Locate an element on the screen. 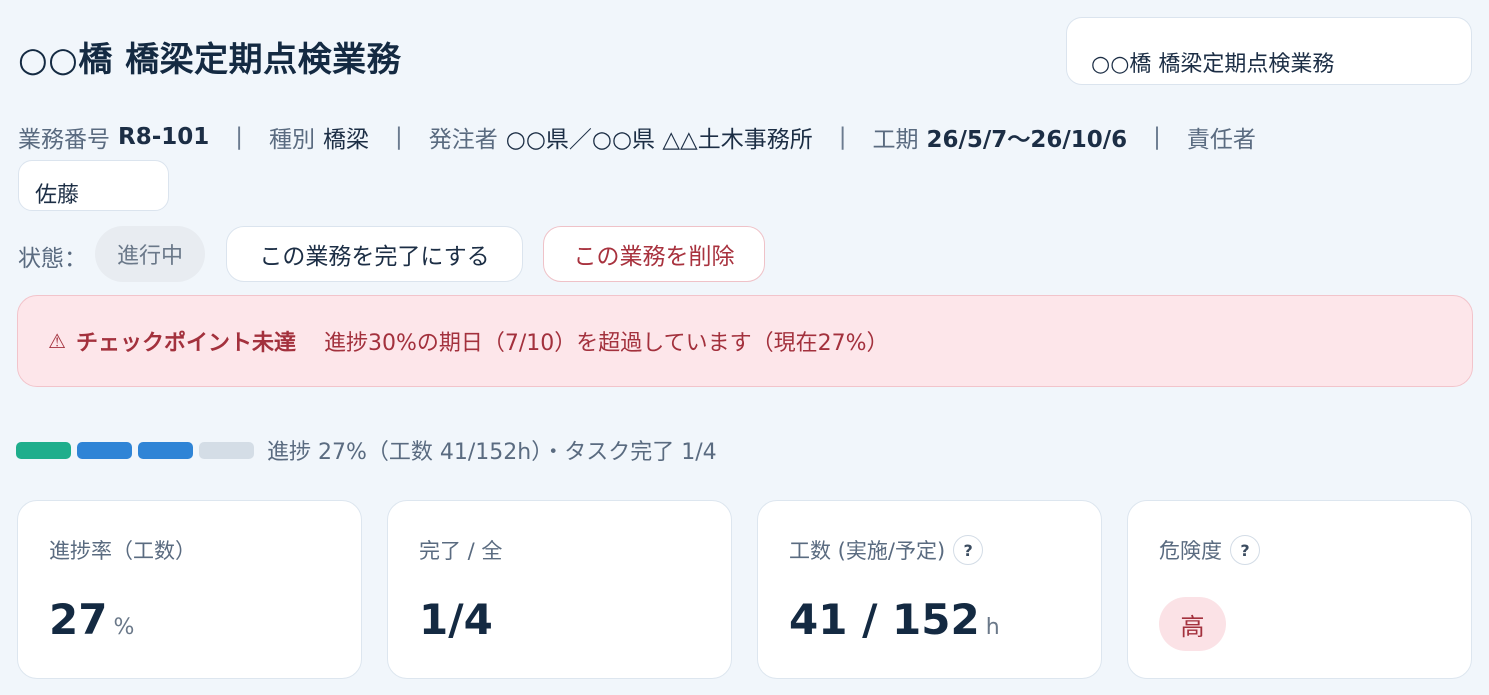 The image size is (1489, 695). status-badge: 進行中 is located at coordinates (150, 254).